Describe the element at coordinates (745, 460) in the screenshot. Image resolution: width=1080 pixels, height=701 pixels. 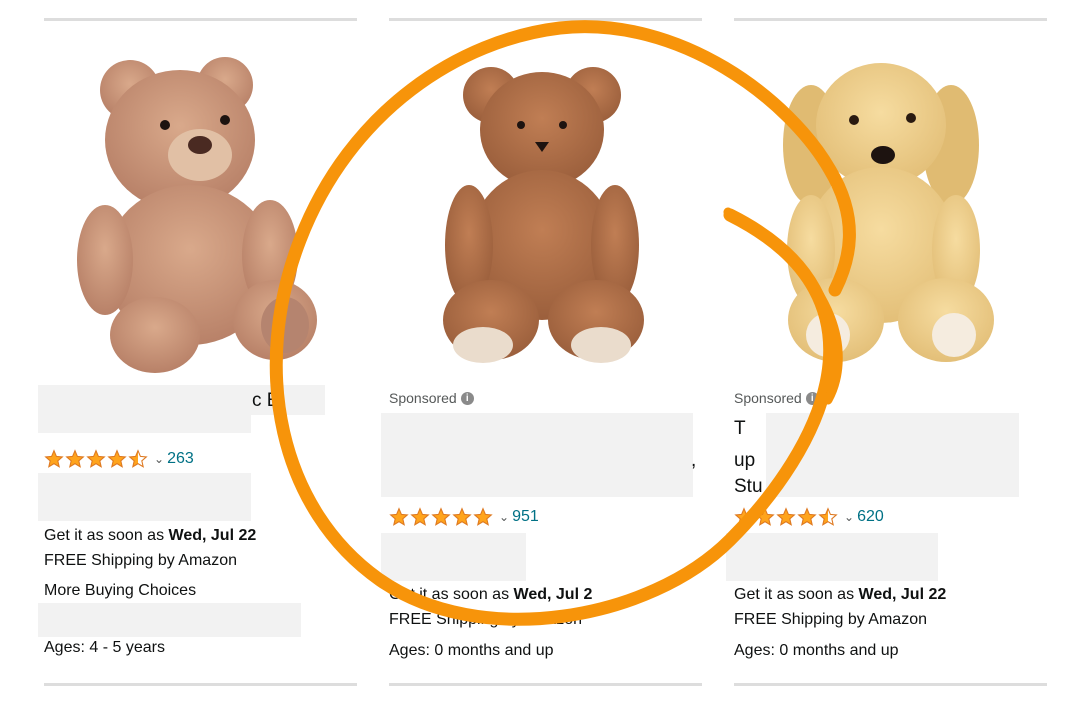
I see `partial-title-line-2: up` at that location.